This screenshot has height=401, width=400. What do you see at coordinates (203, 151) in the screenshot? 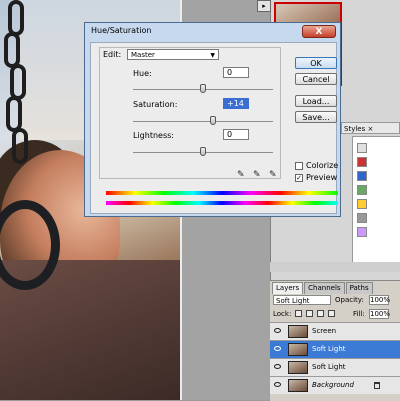
I see `lightness-slider-thumb` at bounding box center [203, 151].